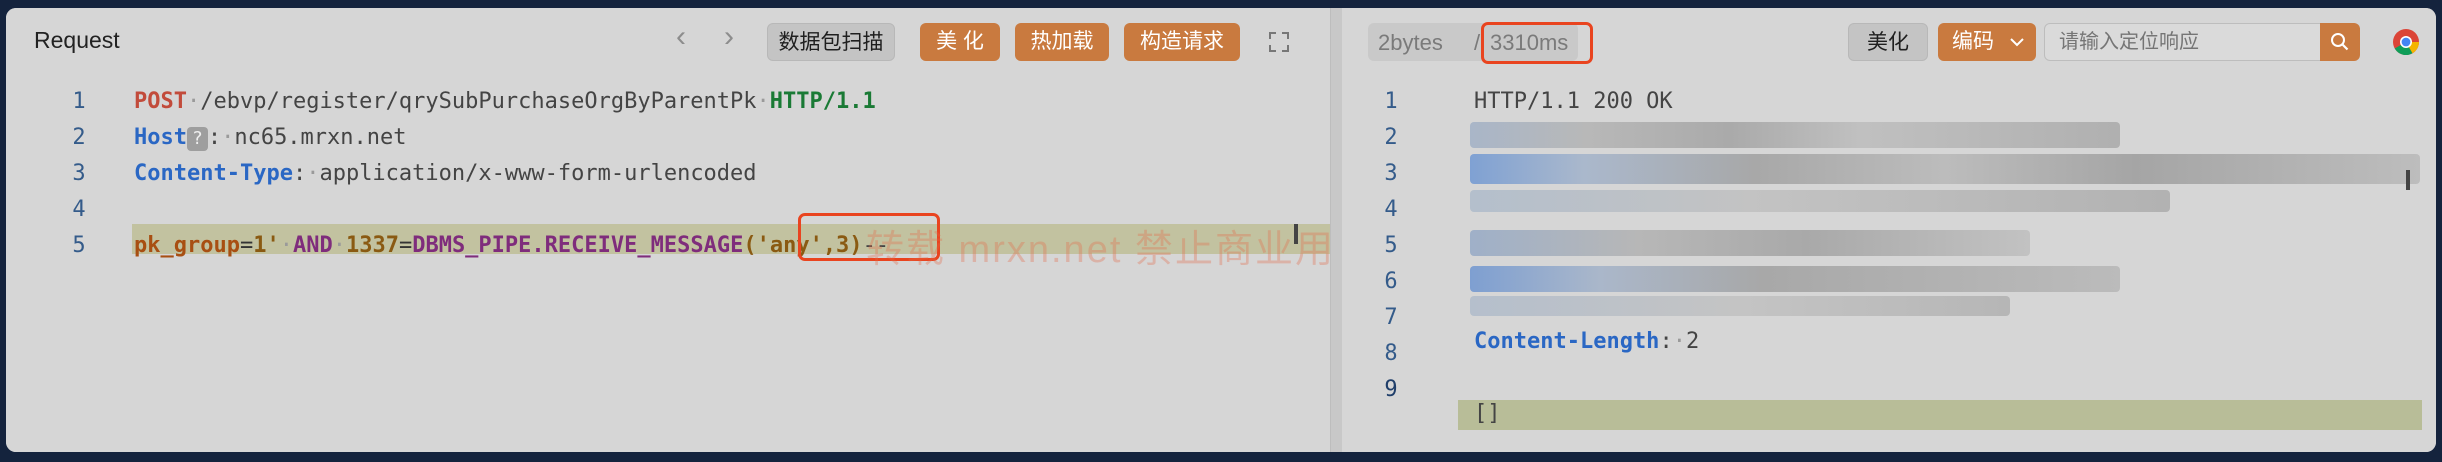 The width and height of the screenshot is (2442, 462). What do you see at coordinates (1410, 42) in the screenshot?
I see `response-size: 2bytes` at bounding box center [1410, 42].